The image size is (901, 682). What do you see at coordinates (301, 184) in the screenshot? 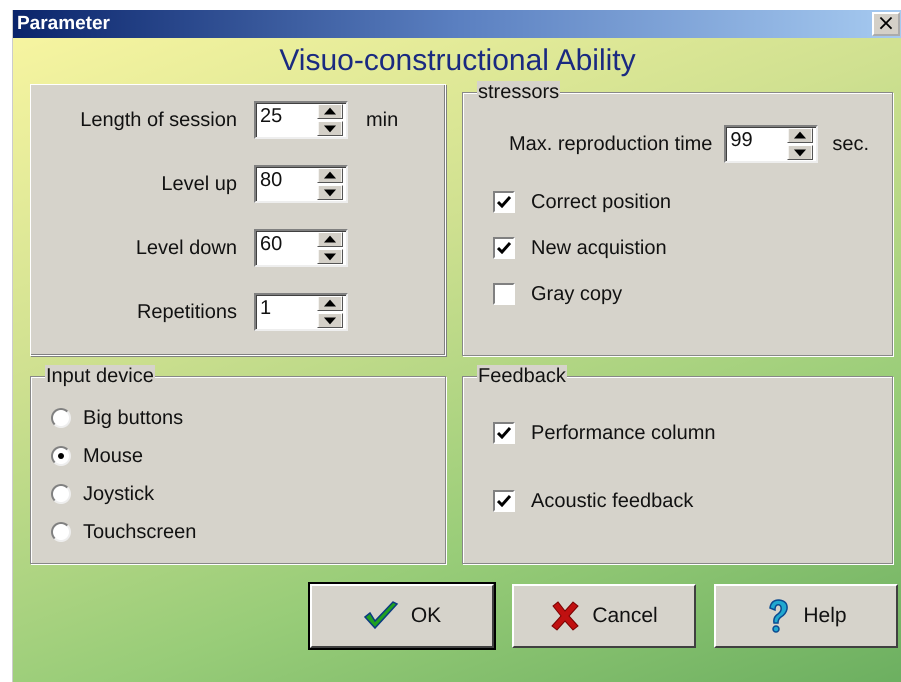
I see `spin-field: 80` at bounding box center [301, 184].